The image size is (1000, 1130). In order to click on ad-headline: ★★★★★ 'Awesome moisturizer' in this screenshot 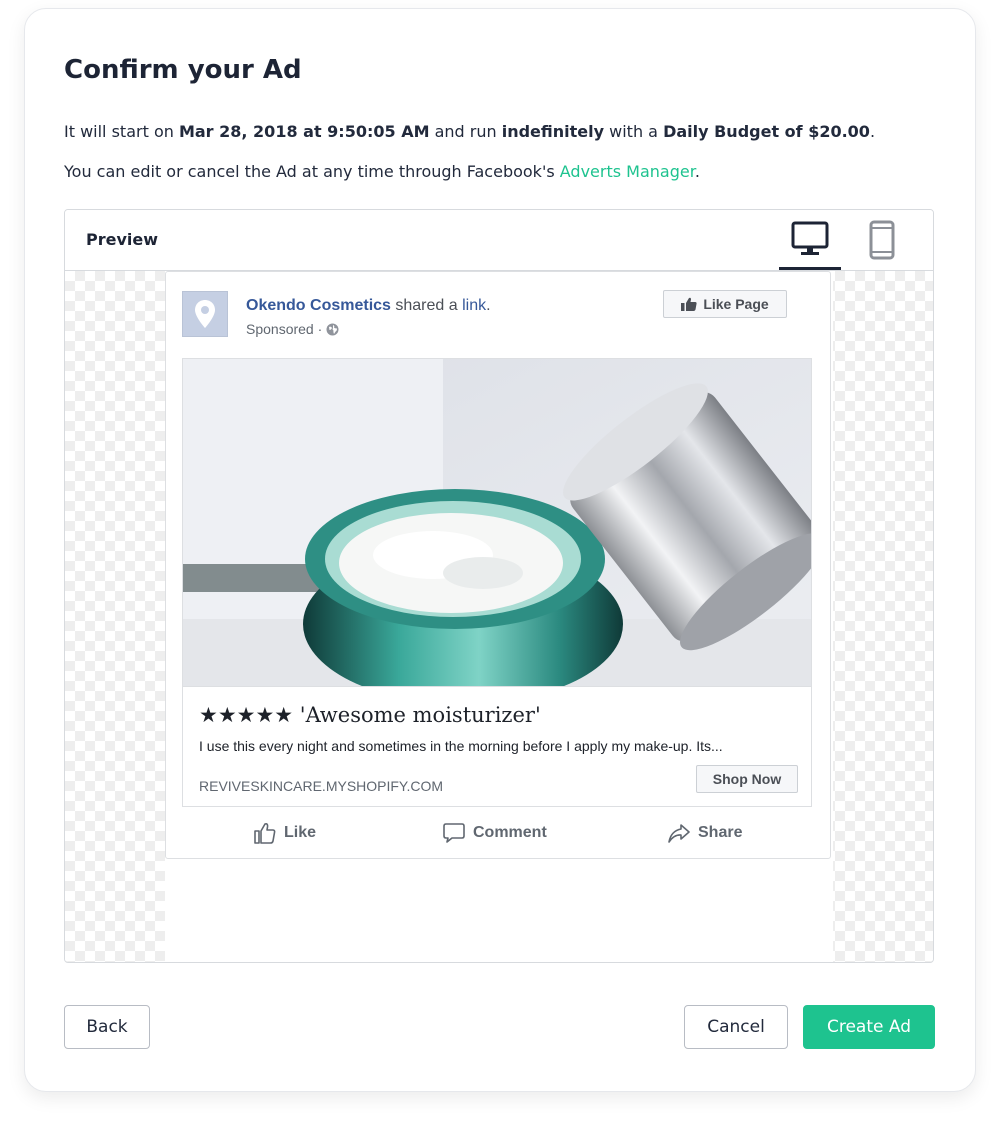, I will do `click(370, 715)`.